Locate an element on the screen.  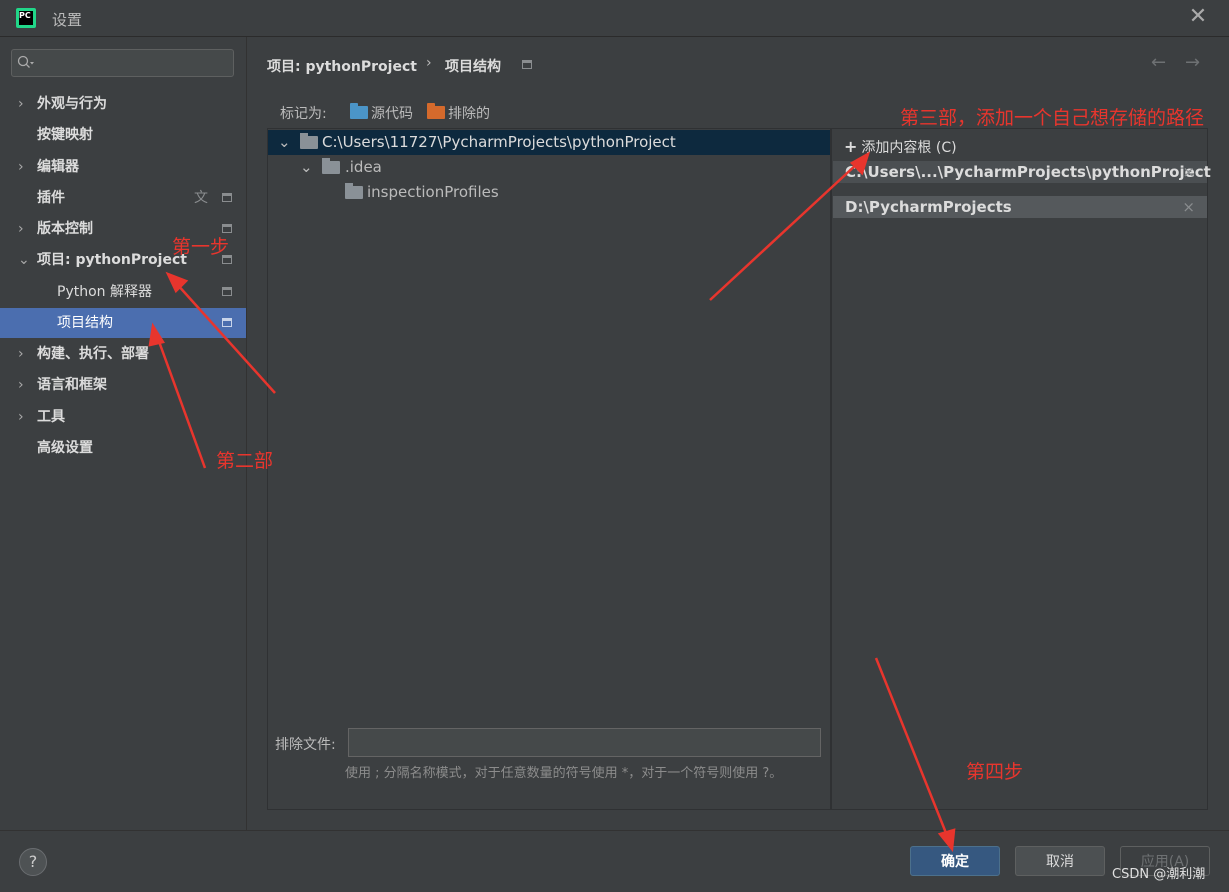
arrow-step4-head is located at coordinates (946, 840).